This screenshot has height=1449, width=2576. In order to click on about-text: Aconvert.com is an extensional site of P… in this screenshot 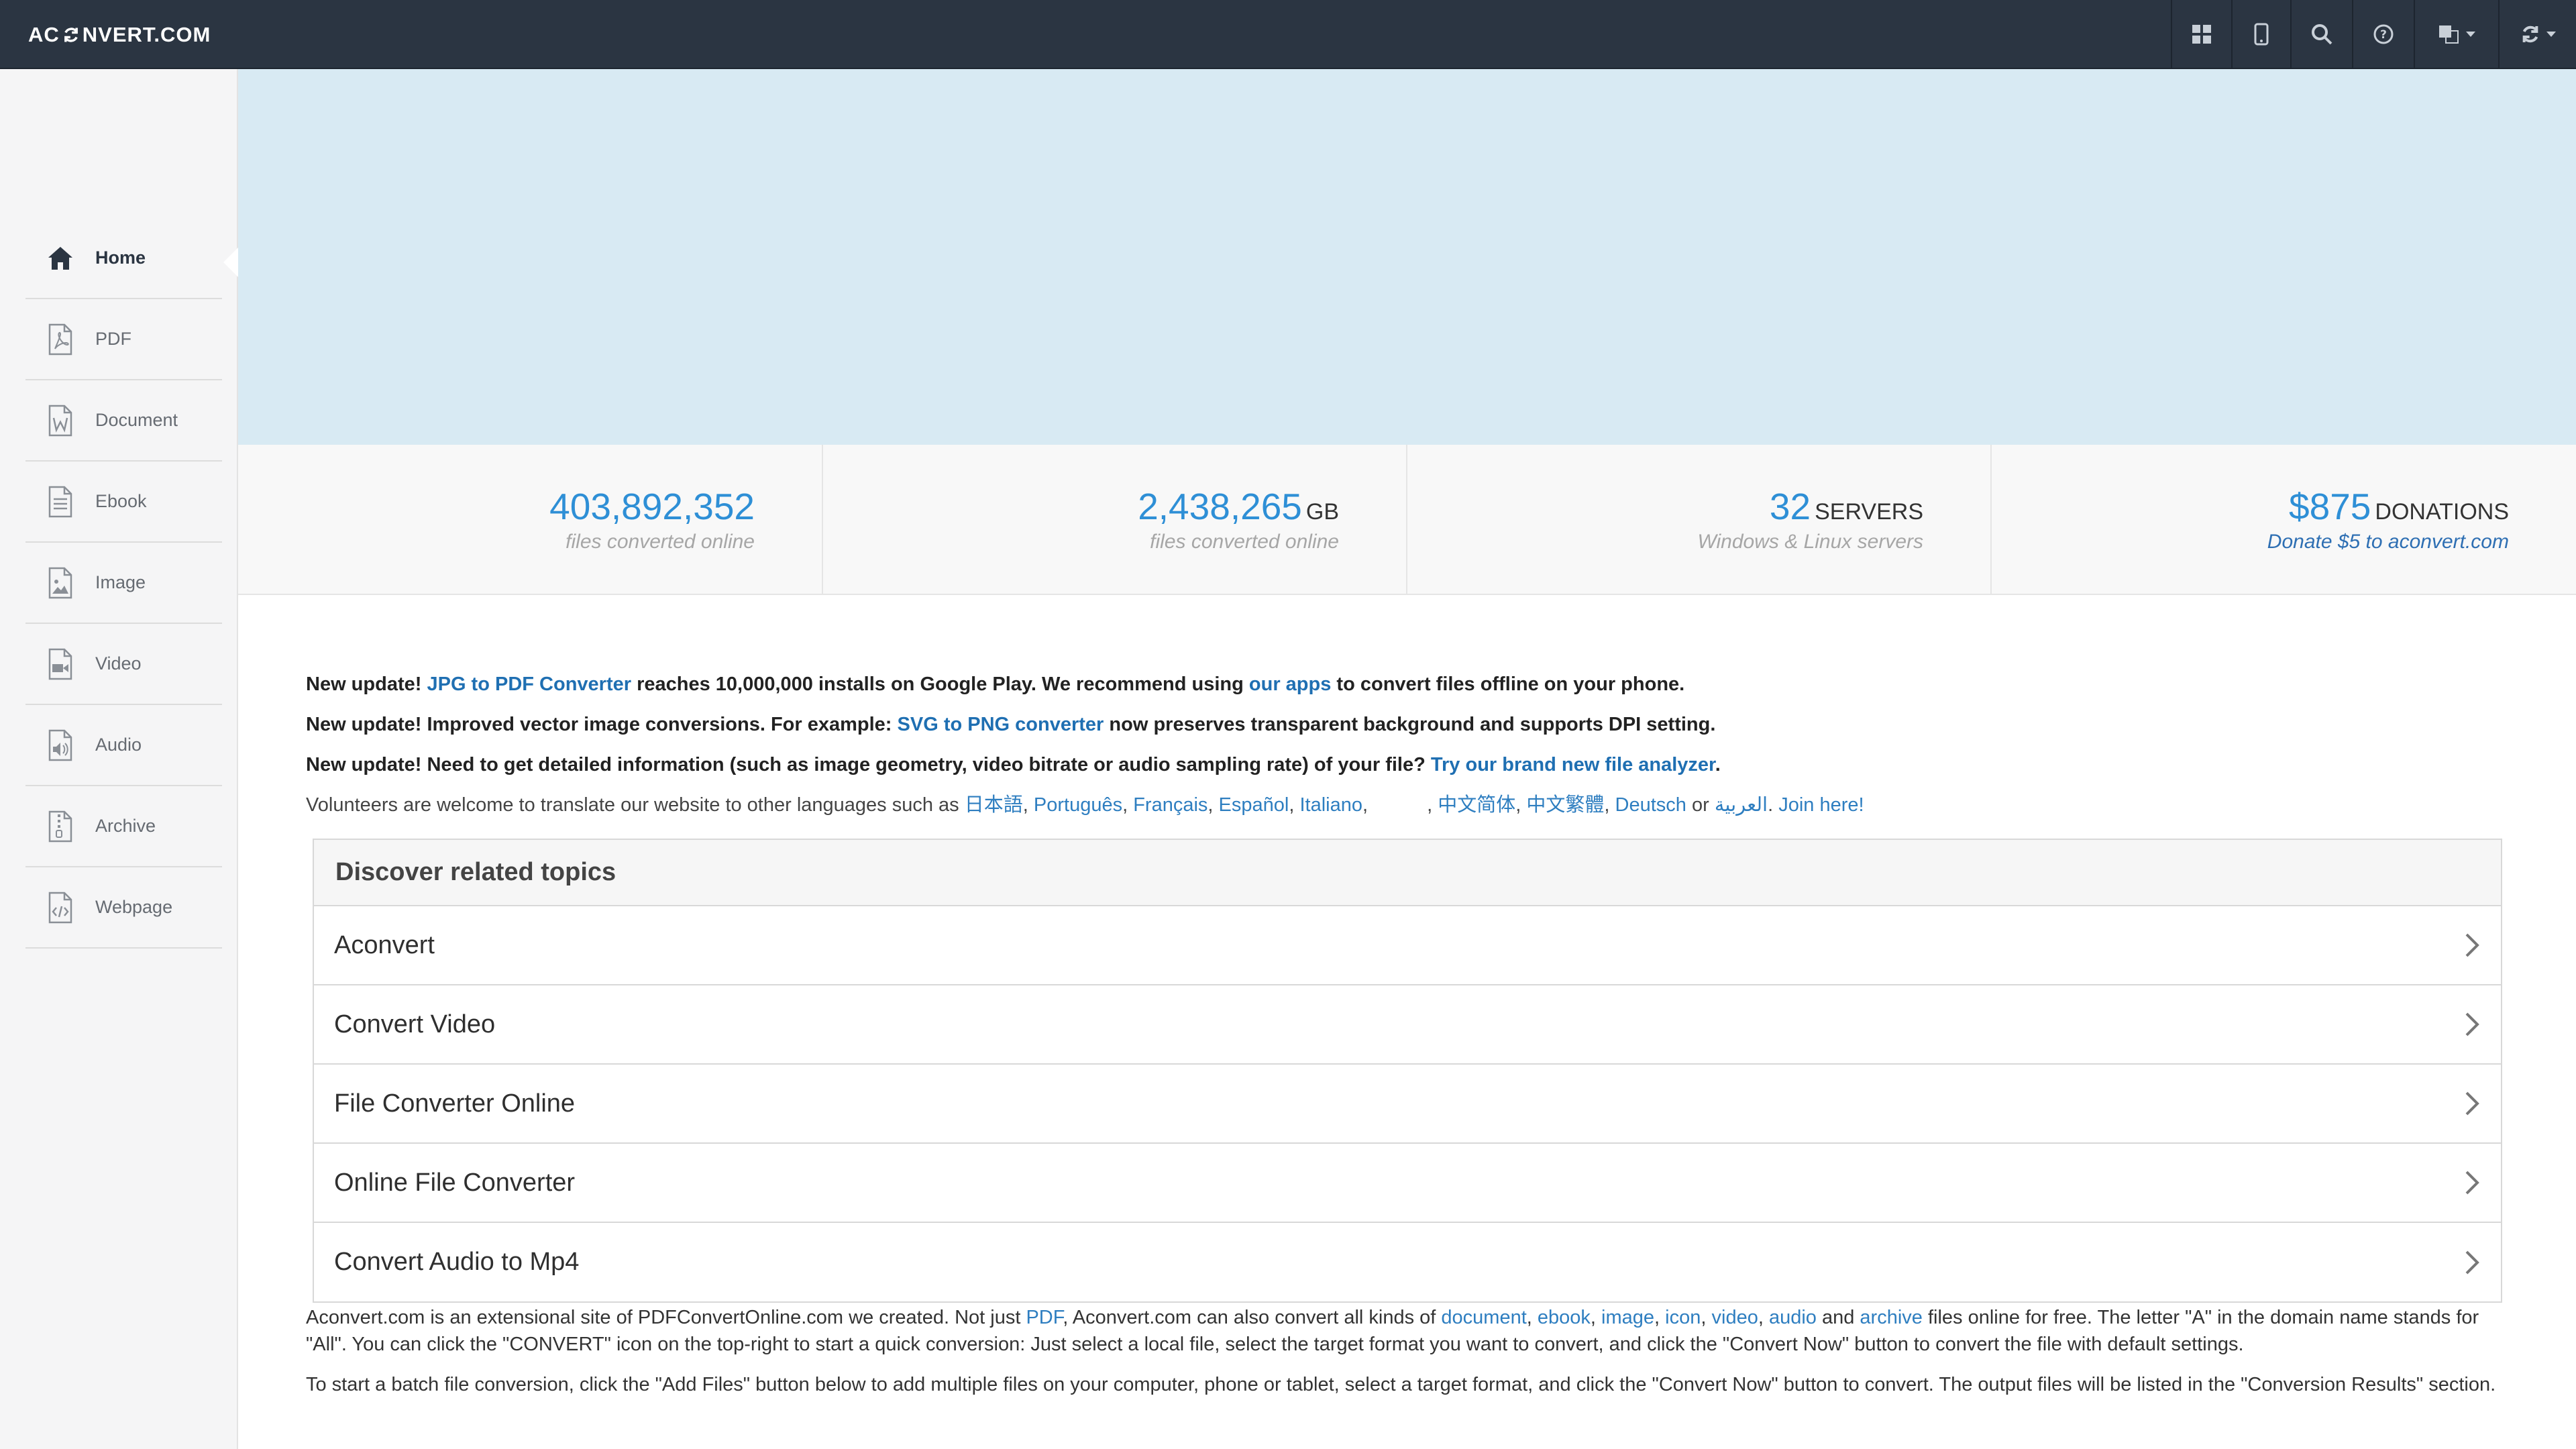, I will do `click(666, 1317)`.